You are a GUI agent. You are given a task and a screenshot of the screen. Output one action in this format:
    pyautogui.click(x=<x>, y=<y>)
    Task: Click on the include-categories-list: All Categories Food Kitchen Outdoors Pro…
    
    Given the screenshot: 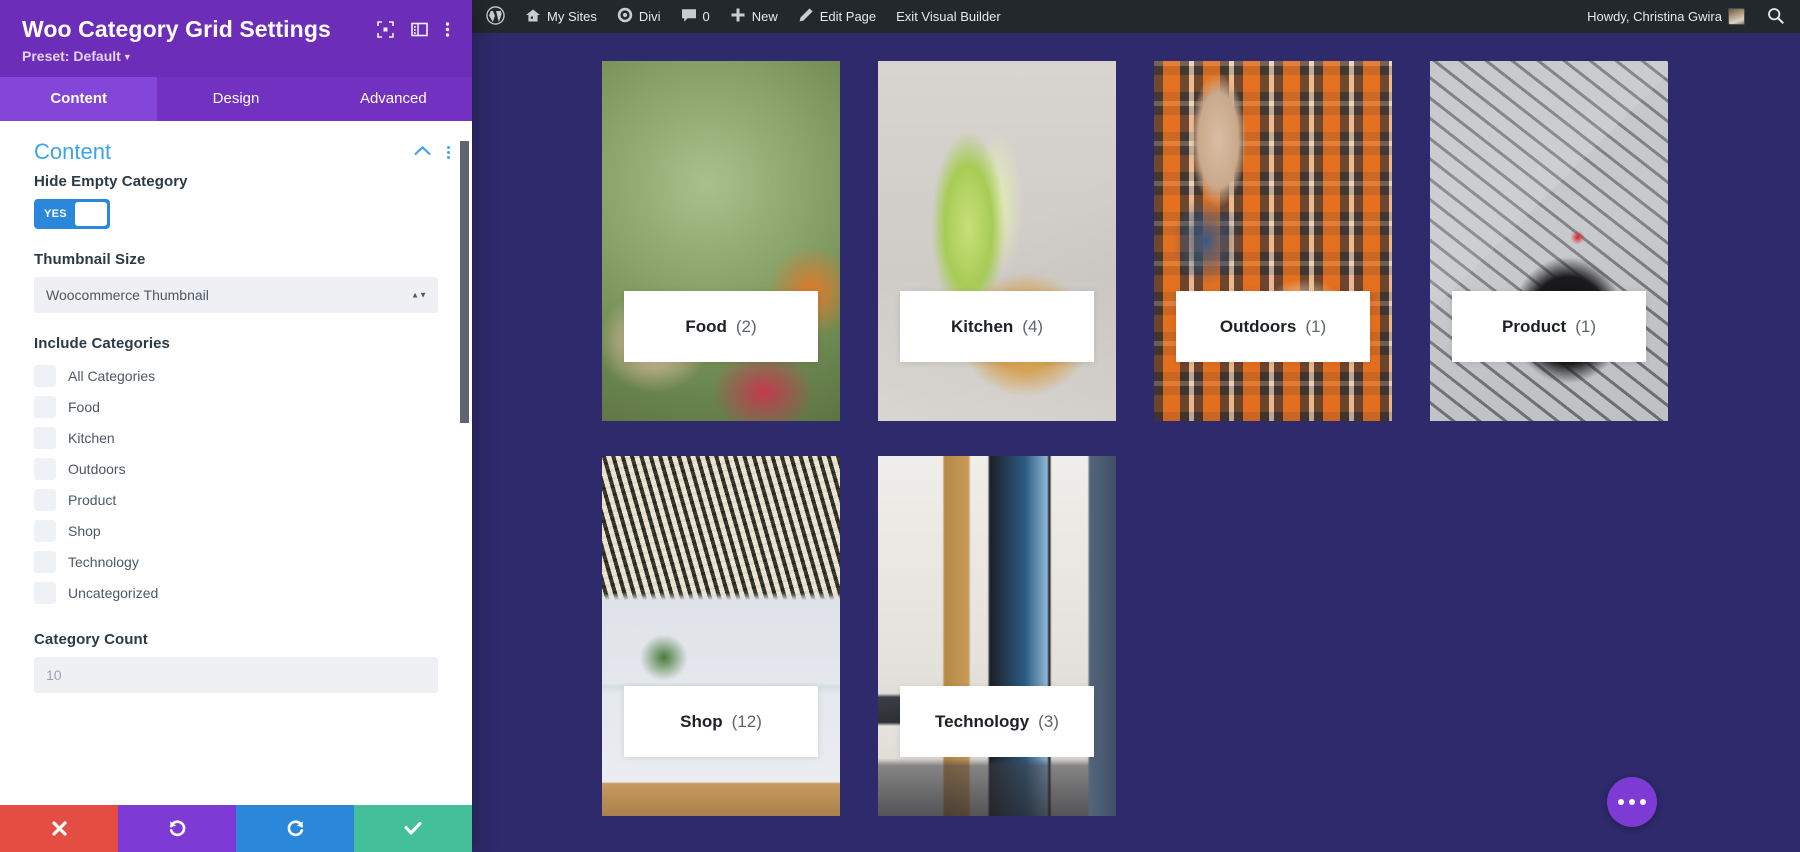 What is the action you would take?
    pyautogui.click(x=236, y=485)
    